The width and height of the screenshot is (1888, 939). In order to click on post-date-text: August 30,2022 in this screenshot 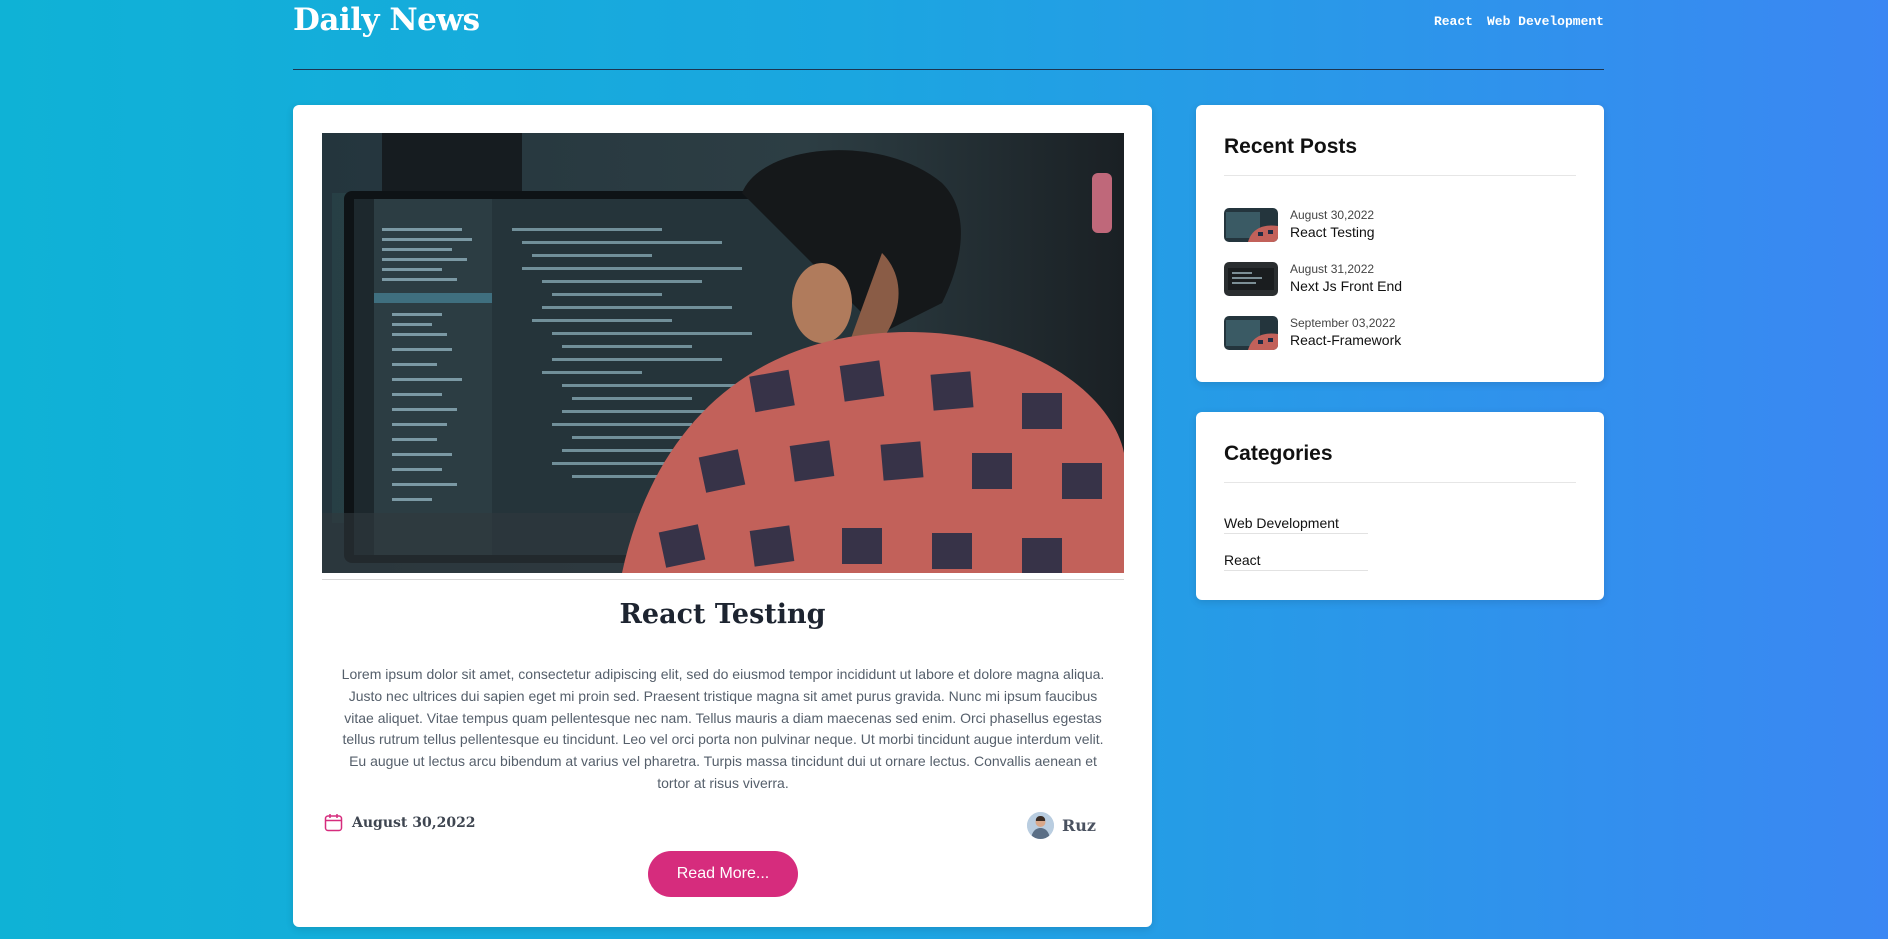, I will do `click(414, 822)`.